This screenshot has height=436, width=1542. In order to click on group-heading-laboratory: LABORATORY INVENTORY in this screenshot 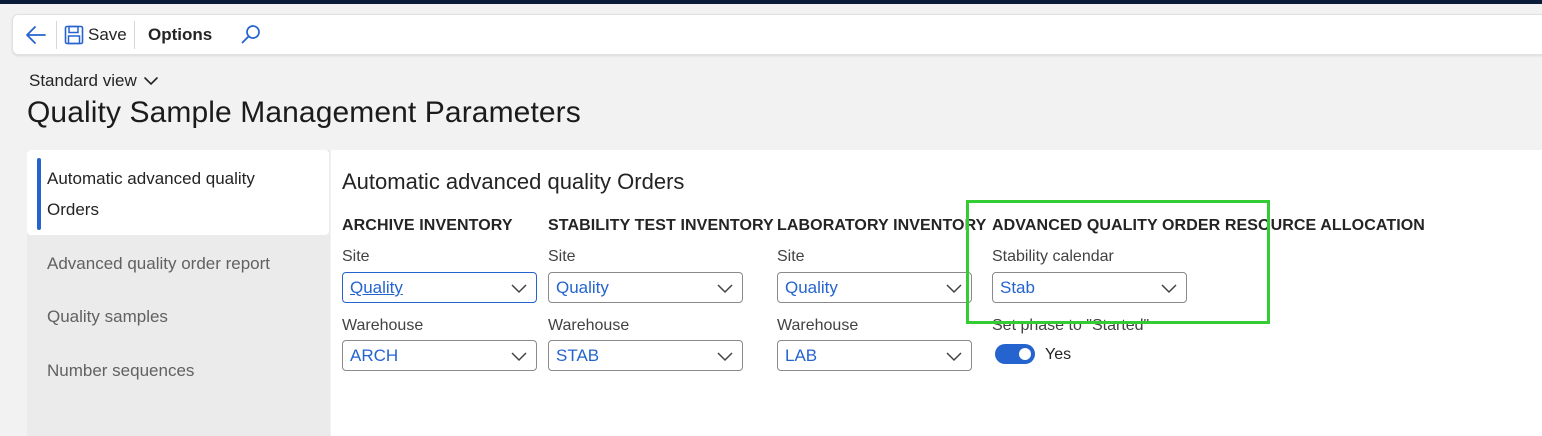, I will do `click(882, 225)`.